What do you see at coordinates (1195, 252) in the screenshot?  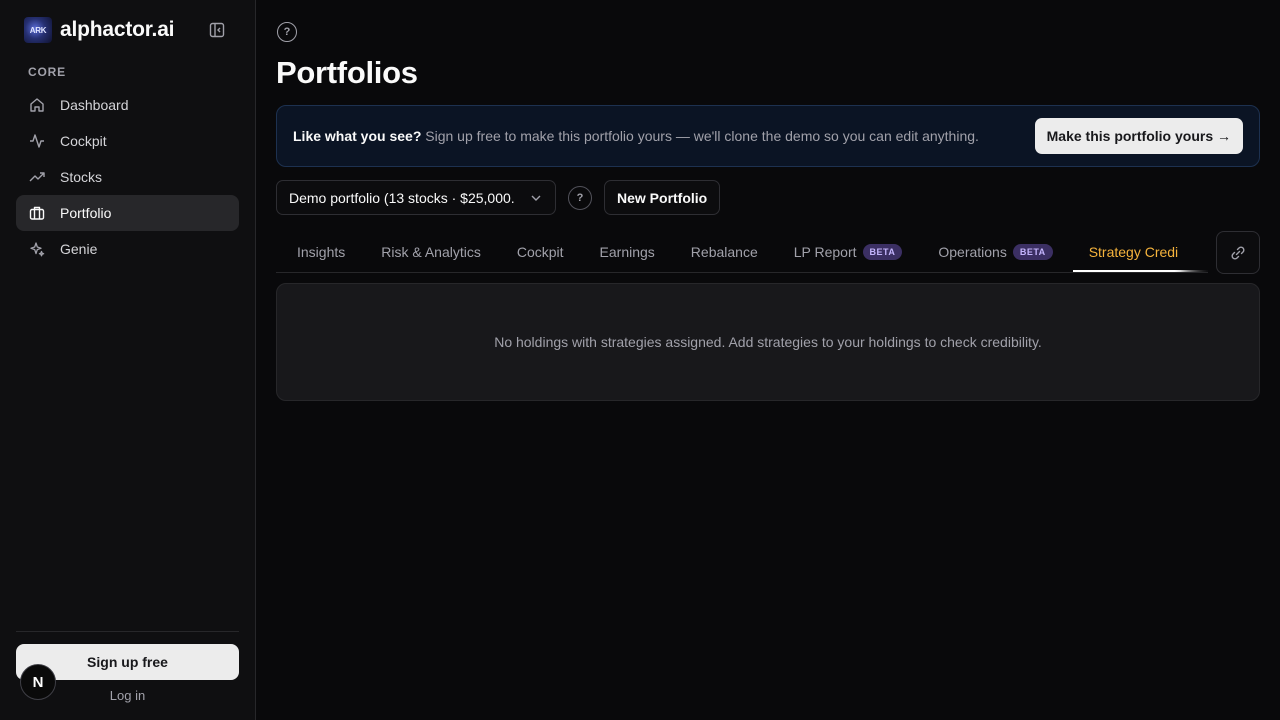 I see `tabs-scroll-fade` at bounding box center [1195, 252].